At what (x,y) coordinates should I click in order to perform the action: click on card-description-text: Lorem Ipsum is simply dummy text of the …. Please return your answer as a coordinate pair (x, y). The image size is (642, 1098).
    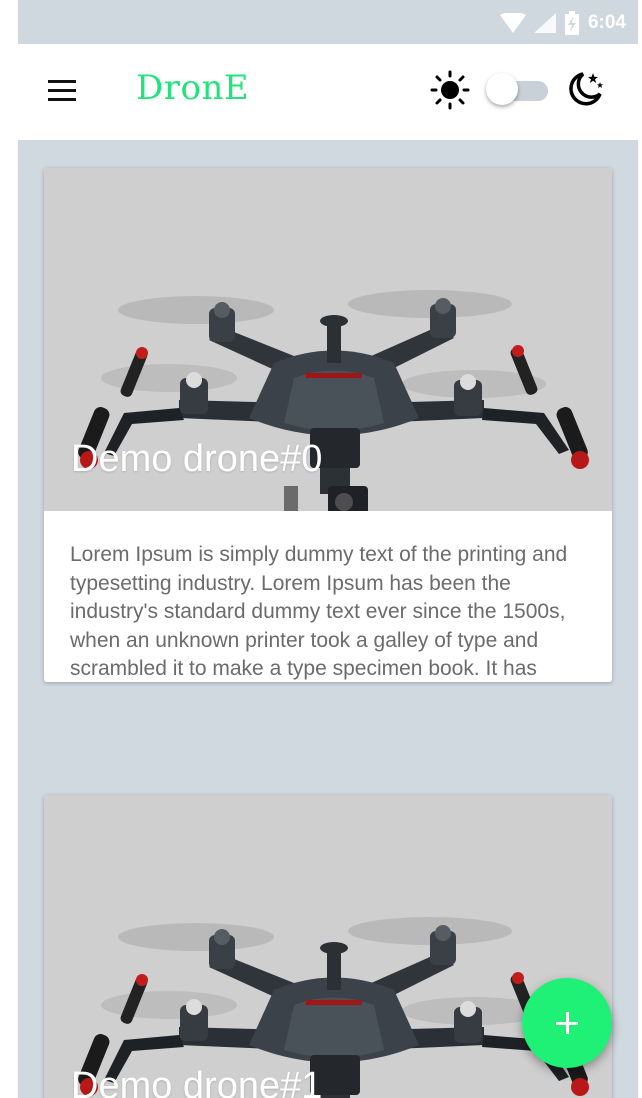
    Looking at the image, I should click on (319, 611).